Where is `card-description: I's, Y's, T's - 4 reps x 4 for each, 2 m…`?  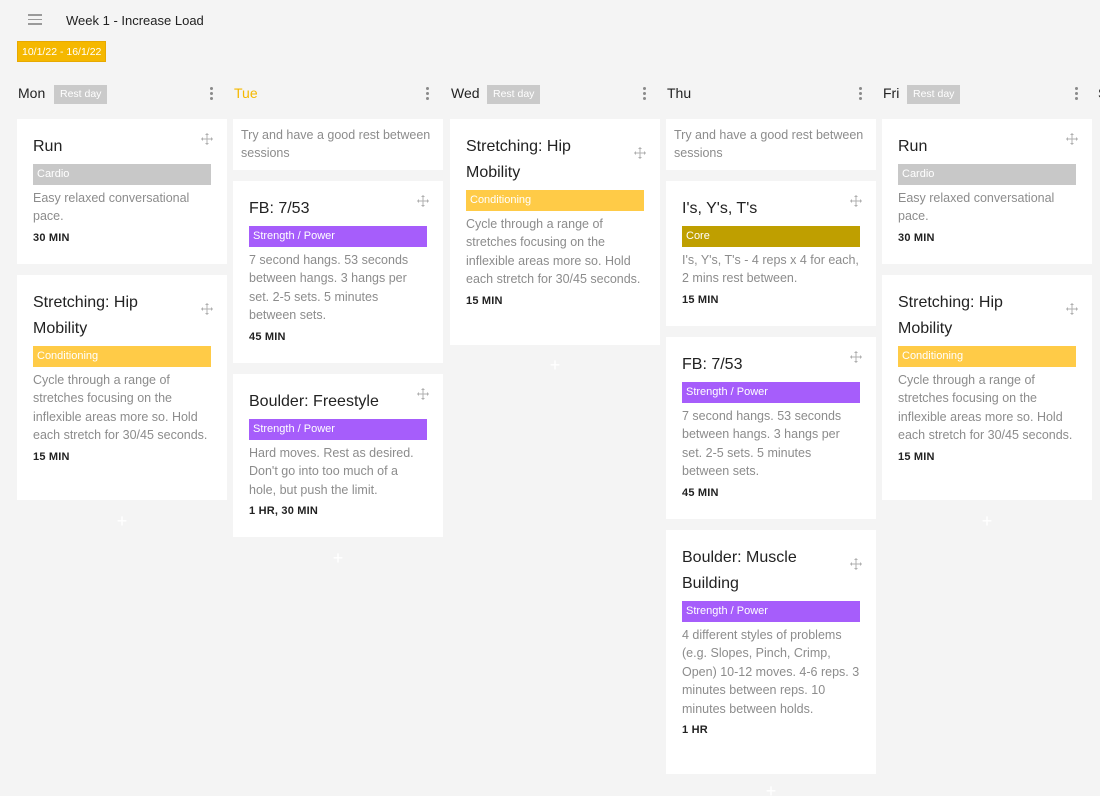 card-description: I's, Y's, T's - 4 reps x 4 for each, 2 m… is located at coordinates (770, 269).